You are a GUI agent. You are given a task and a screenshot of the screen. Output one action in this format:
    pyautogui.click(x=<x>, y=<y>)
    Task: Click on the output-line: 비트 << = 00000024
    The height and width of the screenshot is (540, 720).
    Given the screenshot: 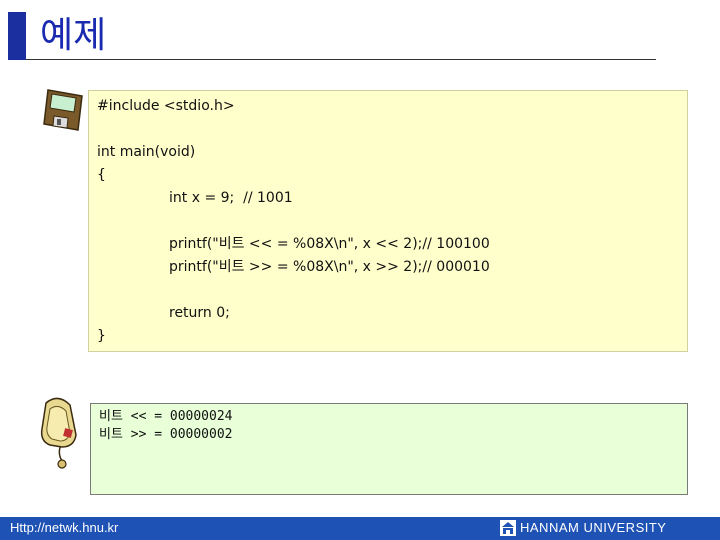 What is the action you would take?
    pyautogui.click(x=166, y=416)
    